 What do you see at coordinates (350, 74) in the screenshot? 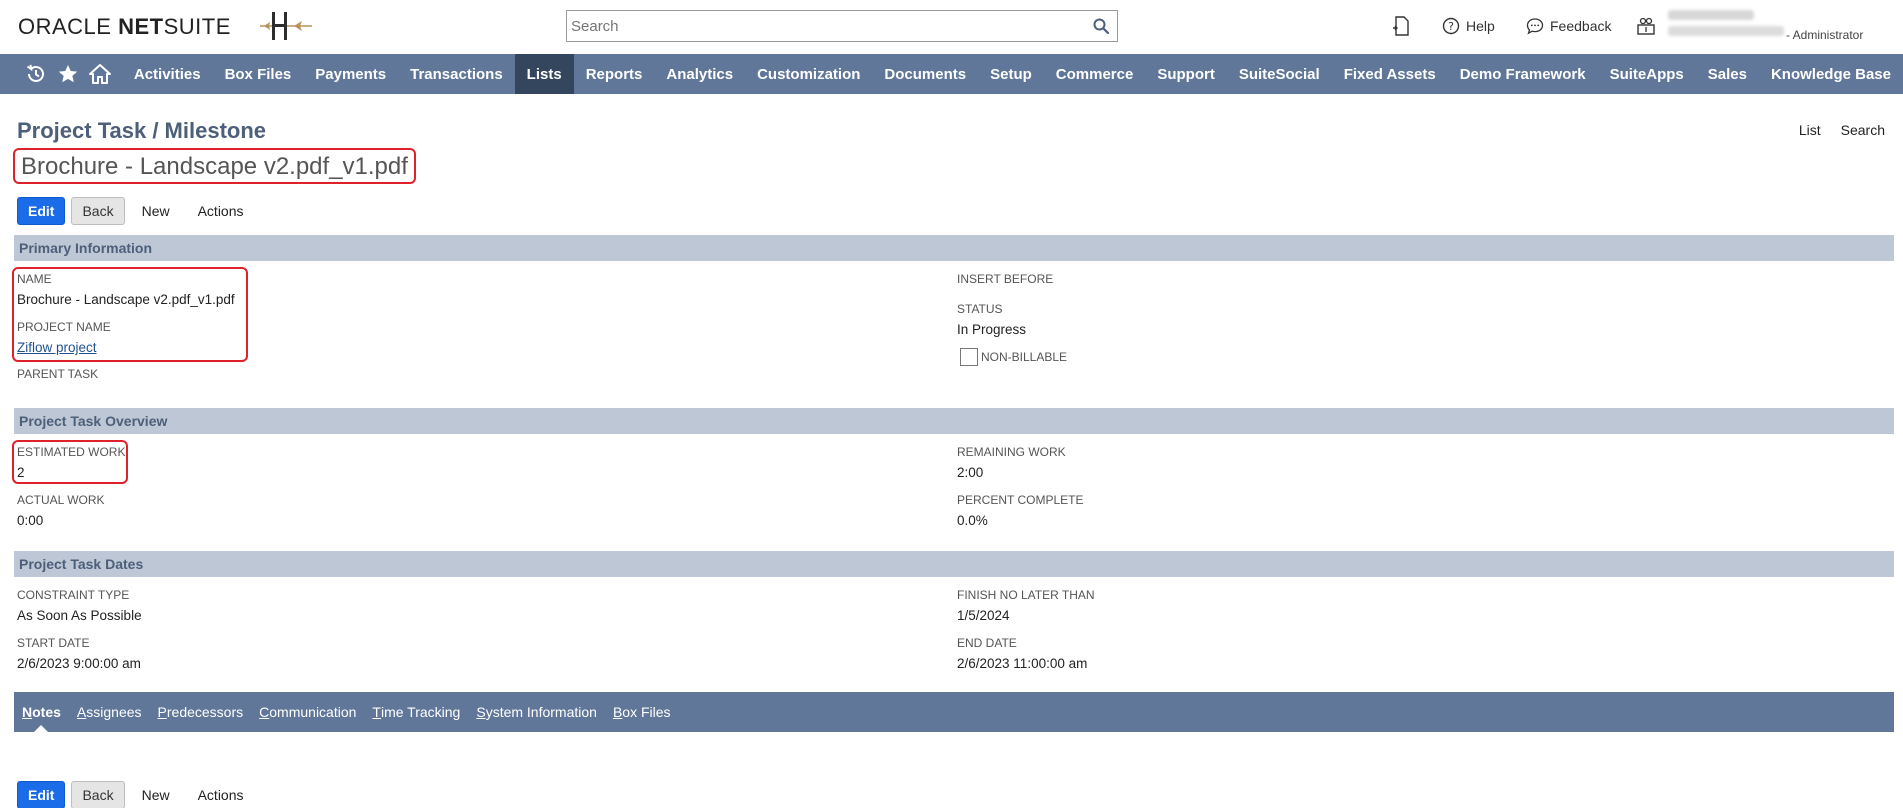
I see `nav-payments: Payments` at bounding box center [350, 74].